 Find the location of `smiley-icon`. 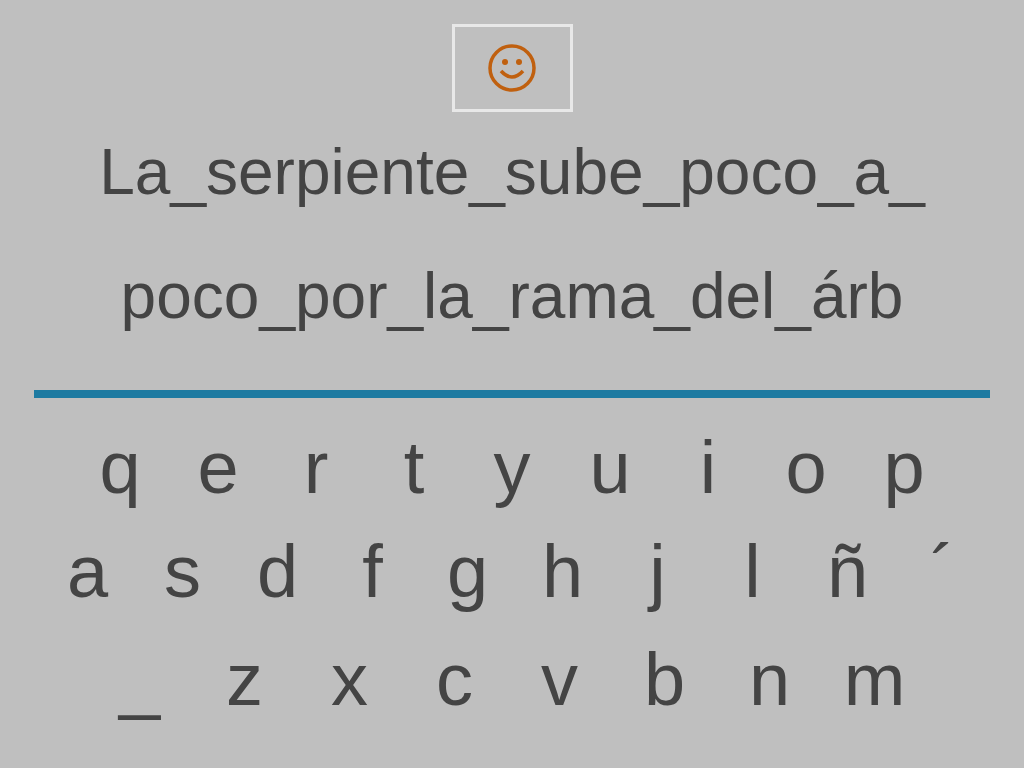

smiley-icon is located at coordinates (512, 68).